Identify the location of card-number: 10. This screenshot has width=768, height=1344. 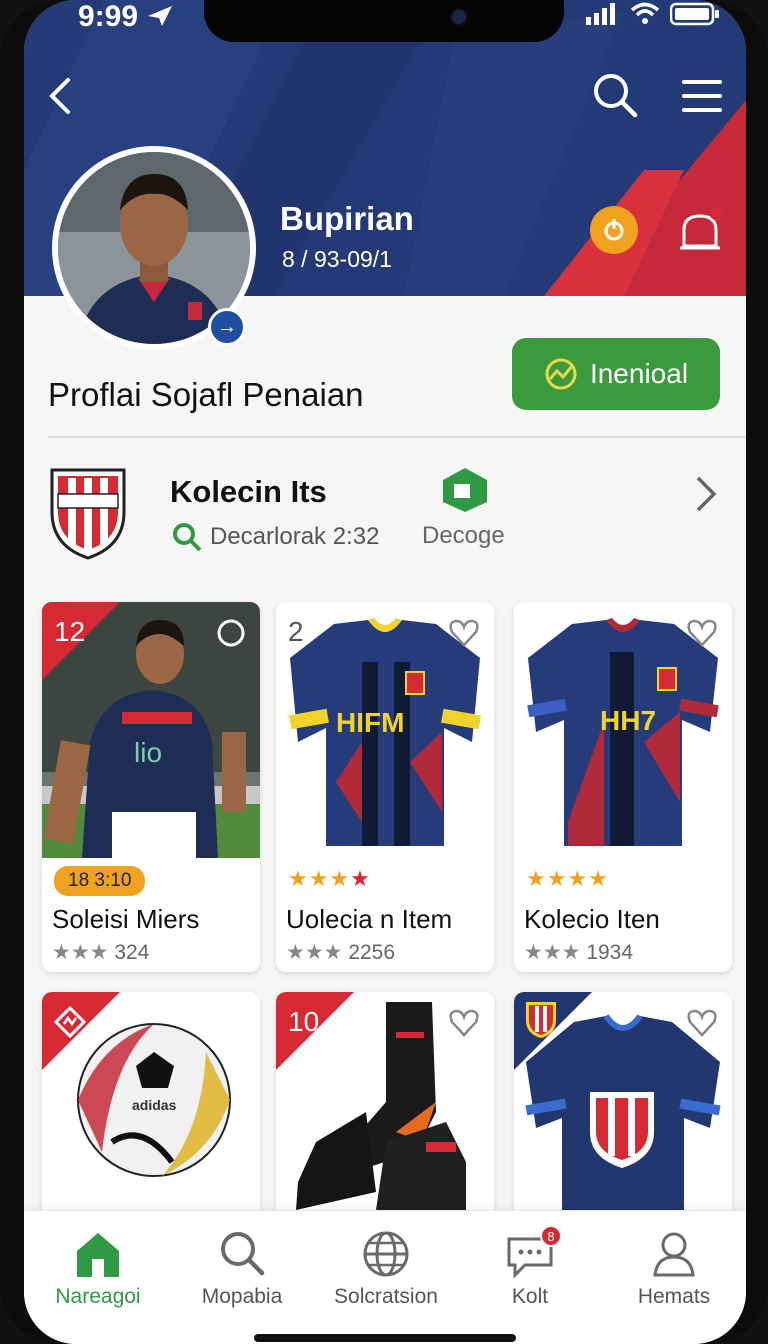
(304, 1021).